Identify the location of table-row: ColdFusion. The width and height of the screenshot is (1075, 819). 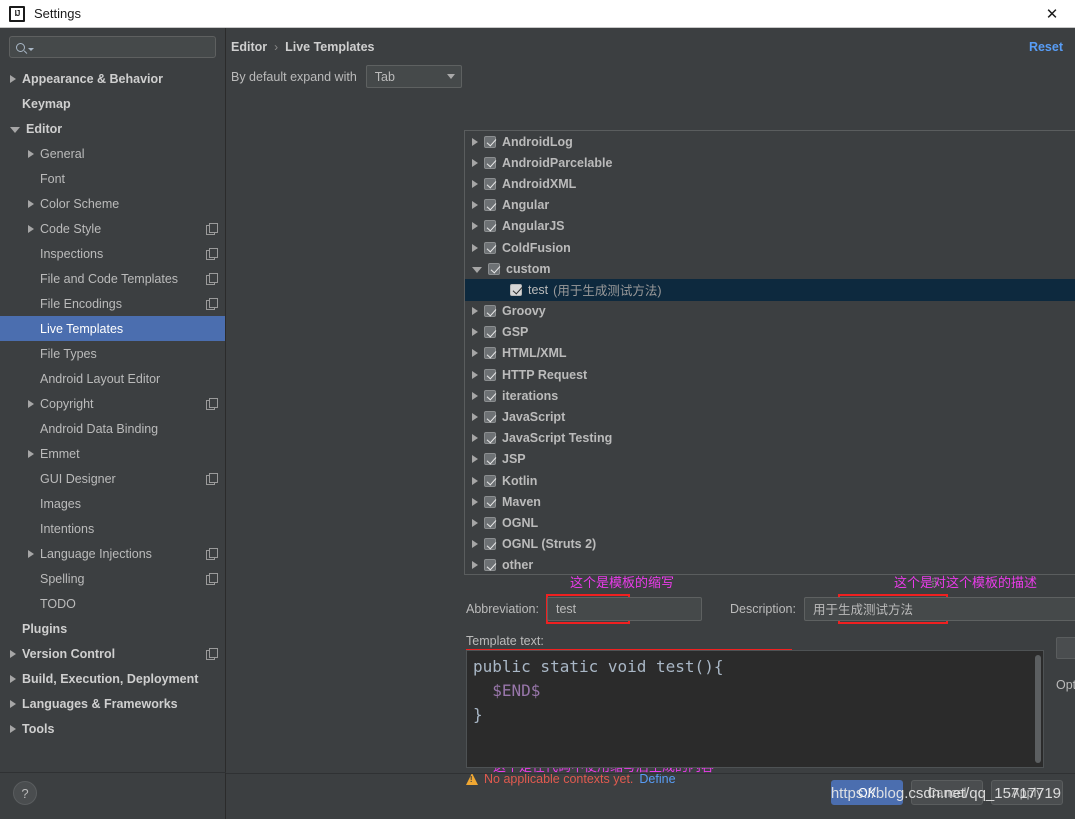
(770, 247).